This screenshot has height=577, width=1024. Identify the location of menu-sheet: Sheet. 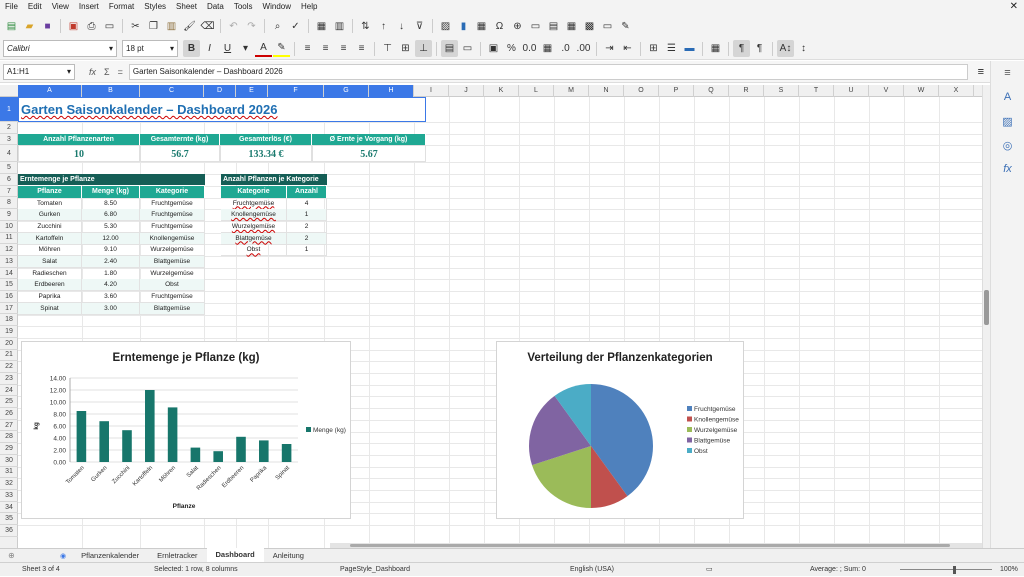
(186, 7).